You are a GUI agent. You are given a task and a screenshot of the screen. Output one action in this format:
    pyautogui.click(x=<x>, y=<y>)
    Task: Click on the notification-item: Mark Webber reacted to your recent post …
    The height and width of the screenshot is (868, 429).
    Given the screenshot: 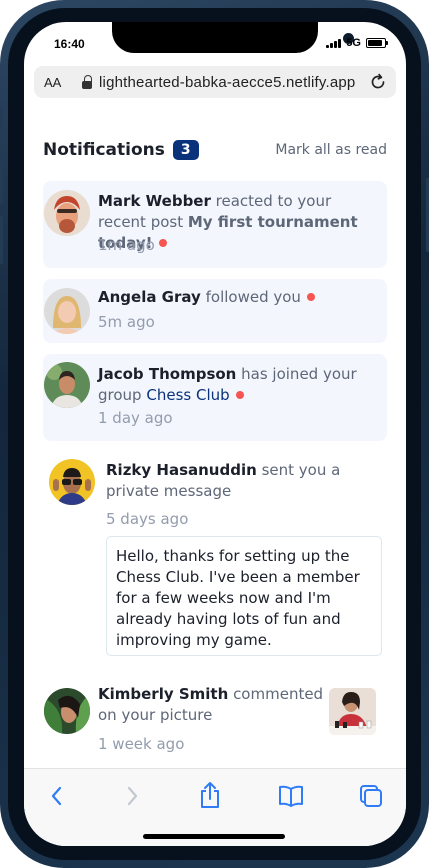 What is the action you would take?
    pyautogui.click(x=215, y=224)
    